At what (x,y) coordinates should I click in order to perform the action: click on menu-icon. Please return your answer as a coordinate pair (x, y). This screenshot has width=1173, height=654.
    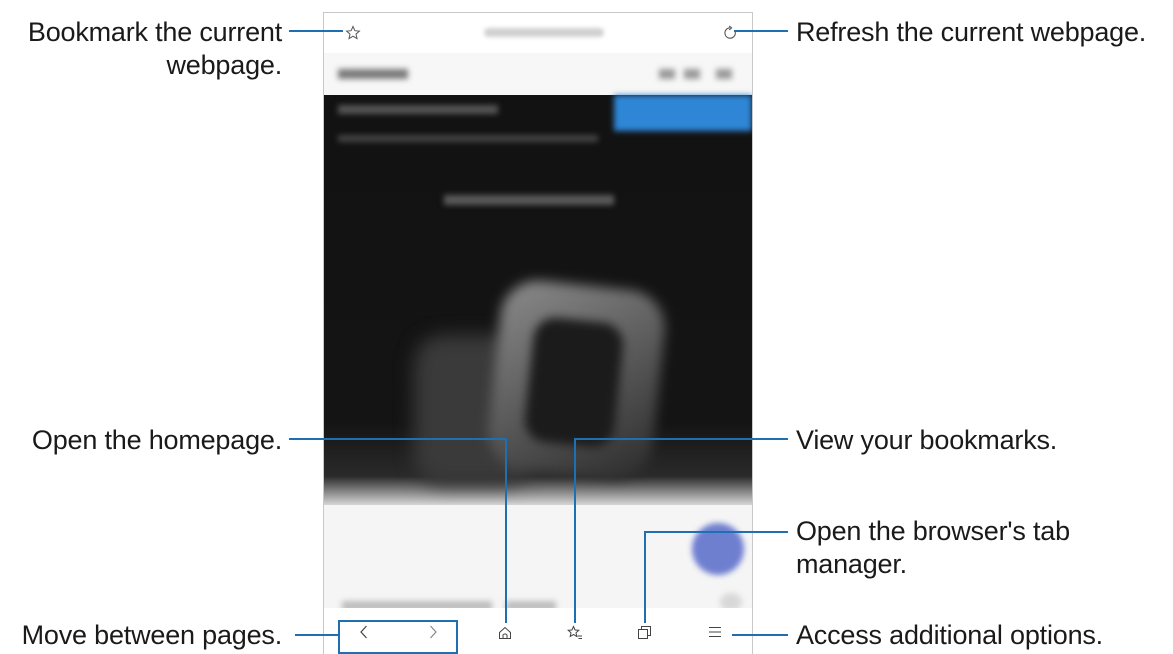
    Looking at the image, I should click on (715, 632).